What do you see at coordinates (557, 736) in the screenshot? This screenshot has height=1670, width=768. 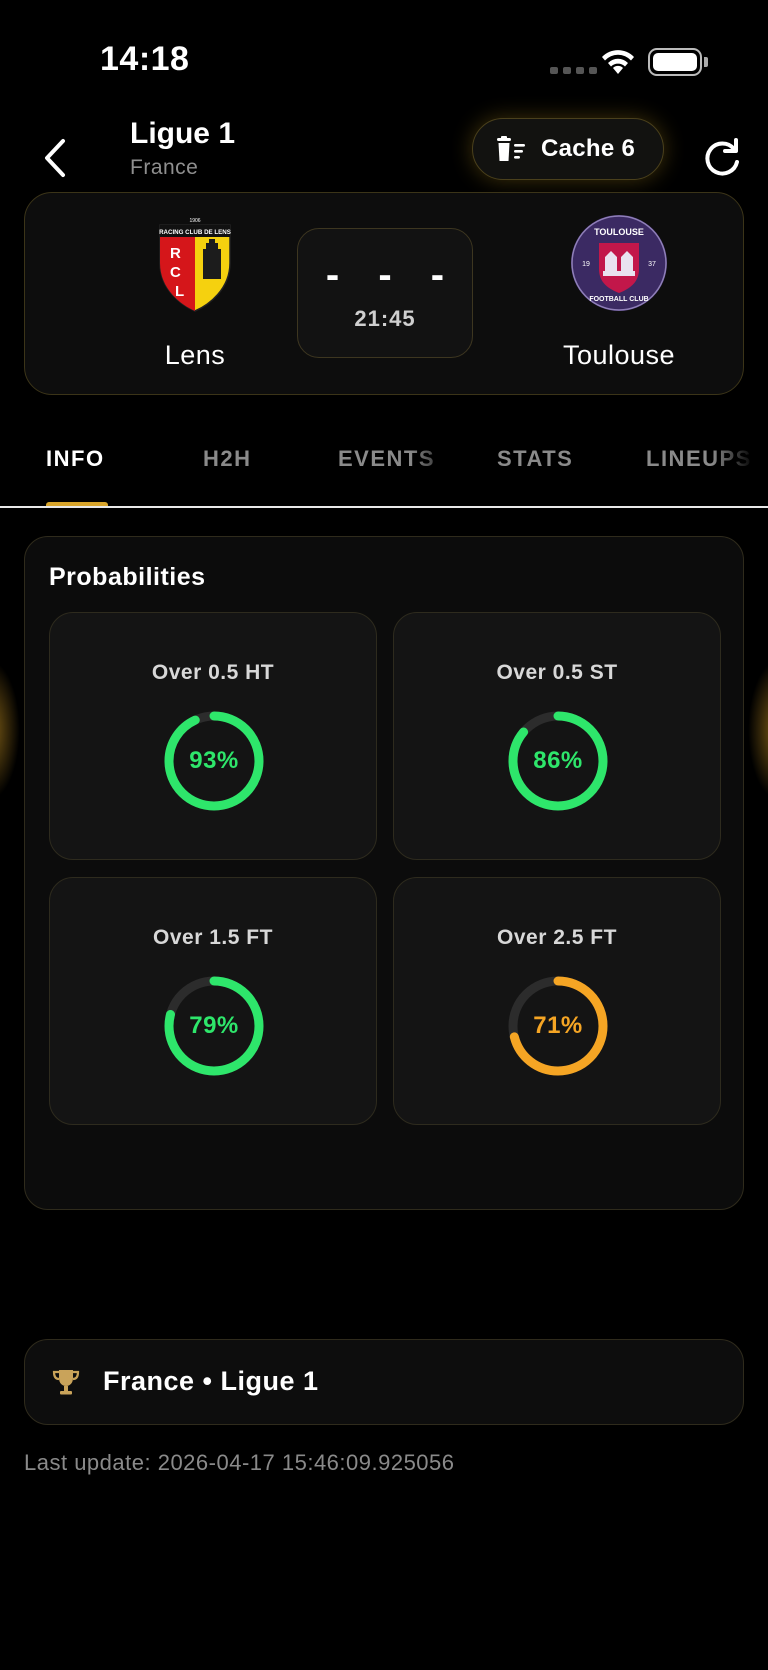 I see `probability-card: Over 0.5 ST 86%` at bounding box center [557, 736].